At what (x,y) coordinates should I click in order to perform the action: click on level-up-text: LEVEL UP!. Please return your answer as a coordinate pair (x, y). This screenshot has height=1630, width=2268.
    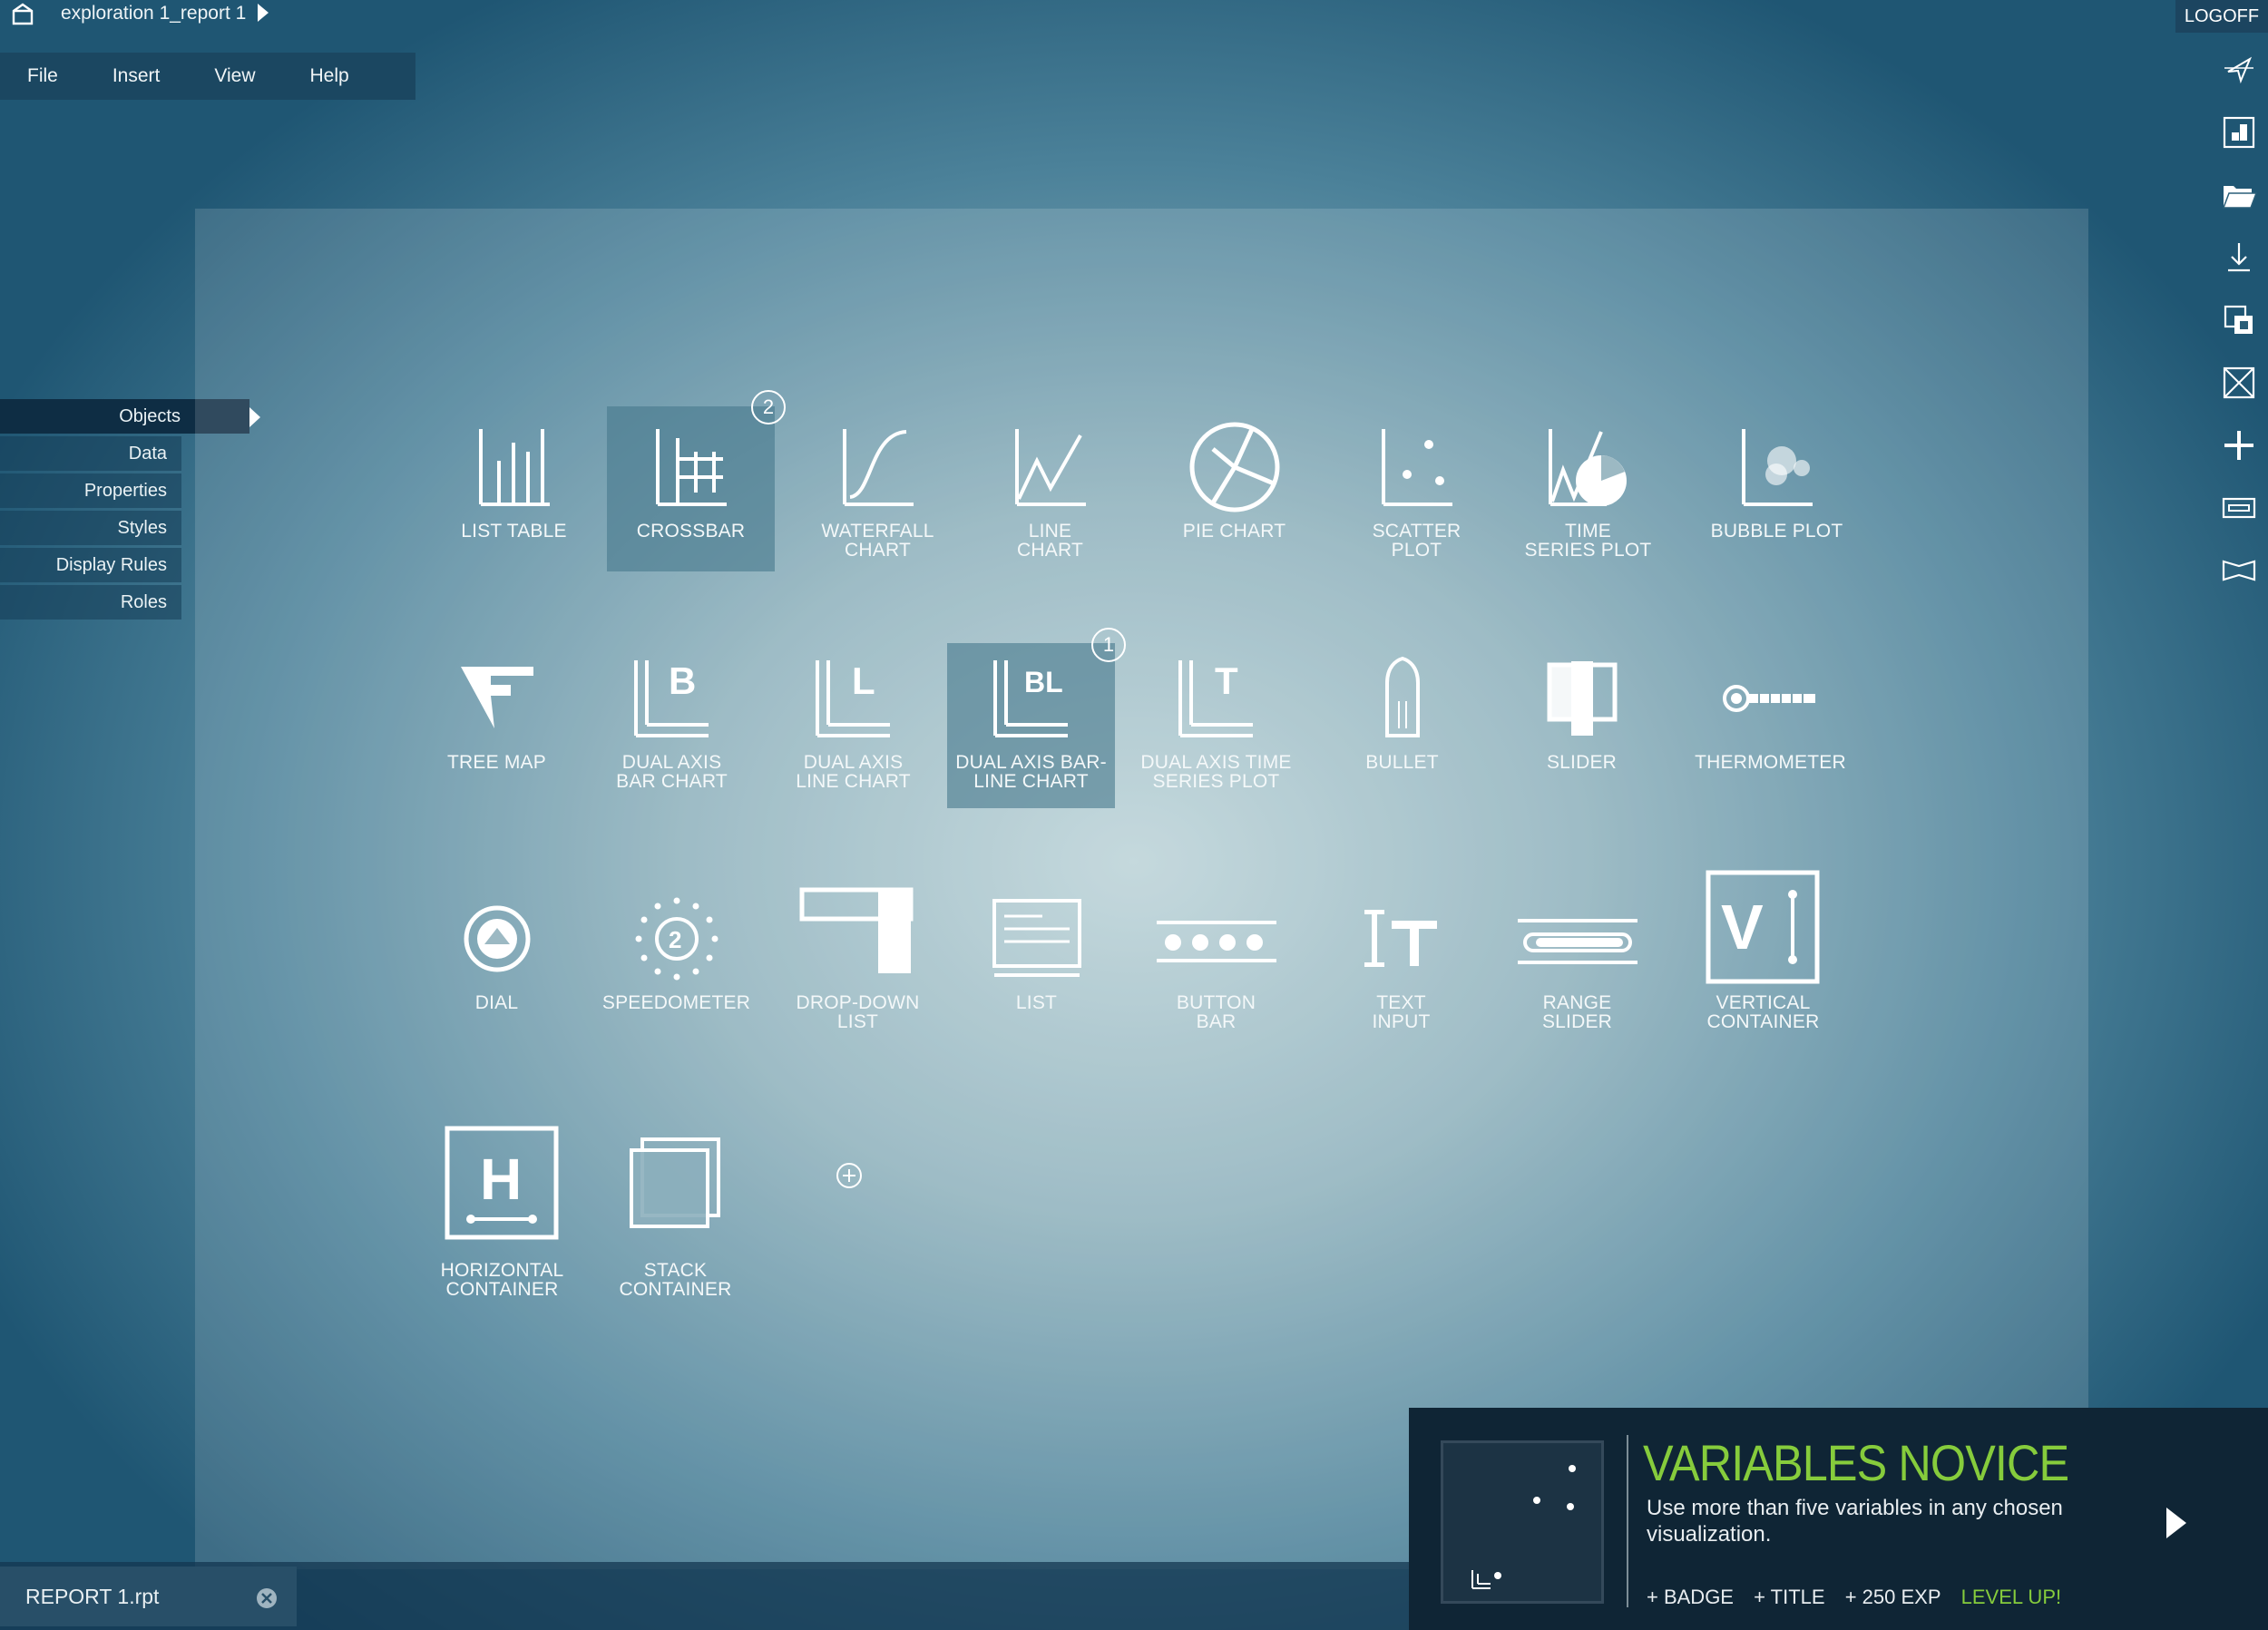
    Looking at the image, I should click on (2011, 1597).